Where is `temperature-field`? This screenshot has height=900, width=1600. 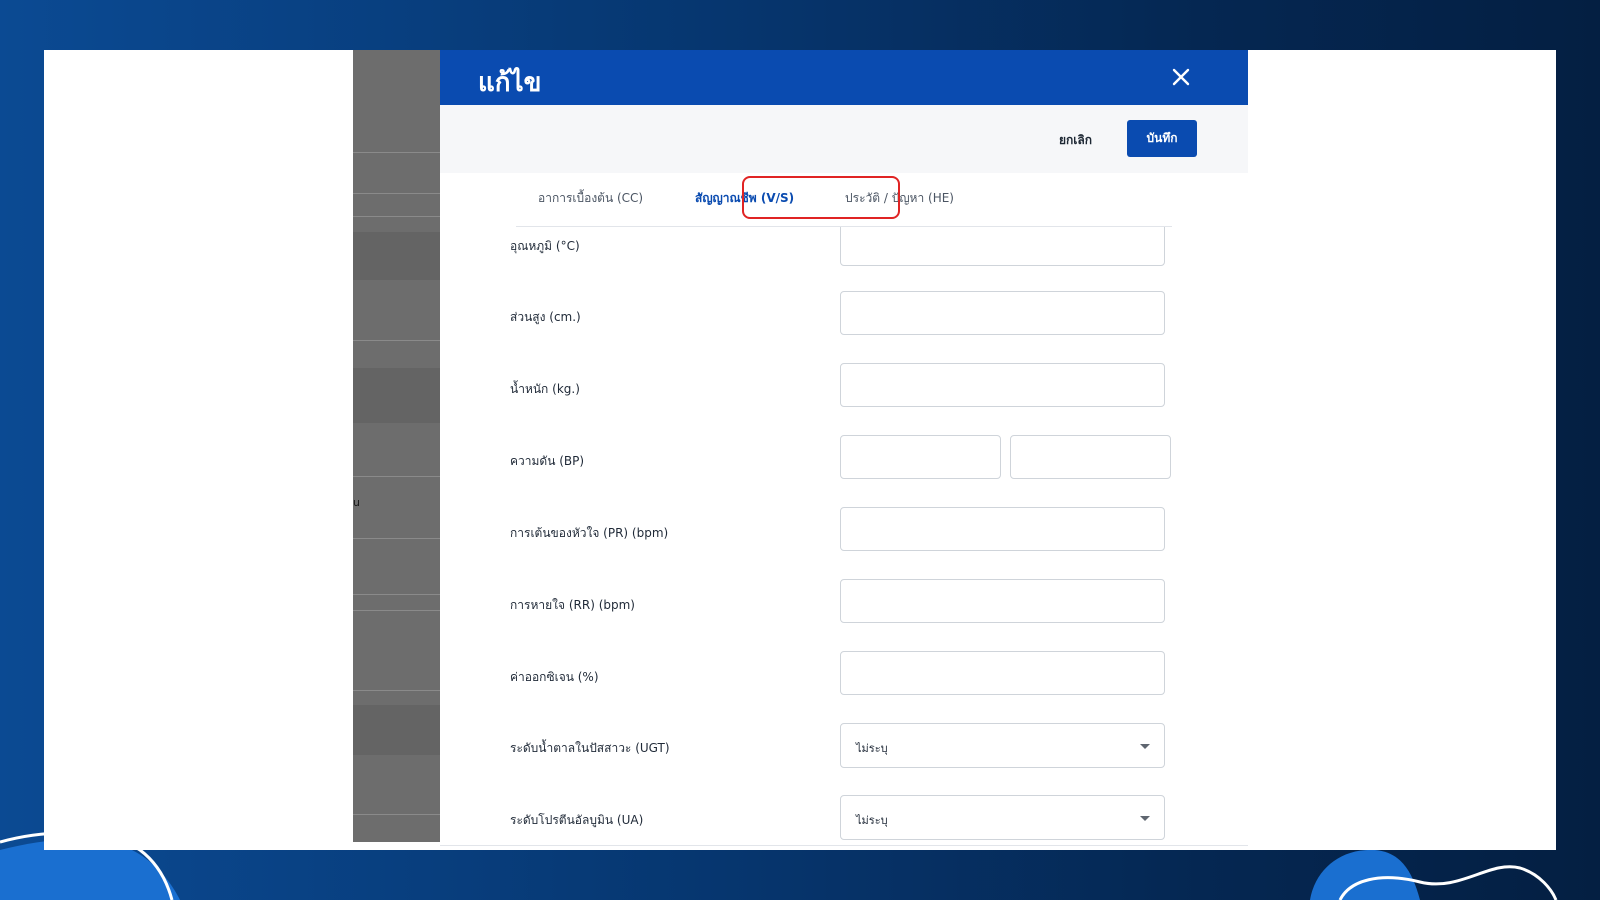
temperature-field is located at coordinates (1002, 246).